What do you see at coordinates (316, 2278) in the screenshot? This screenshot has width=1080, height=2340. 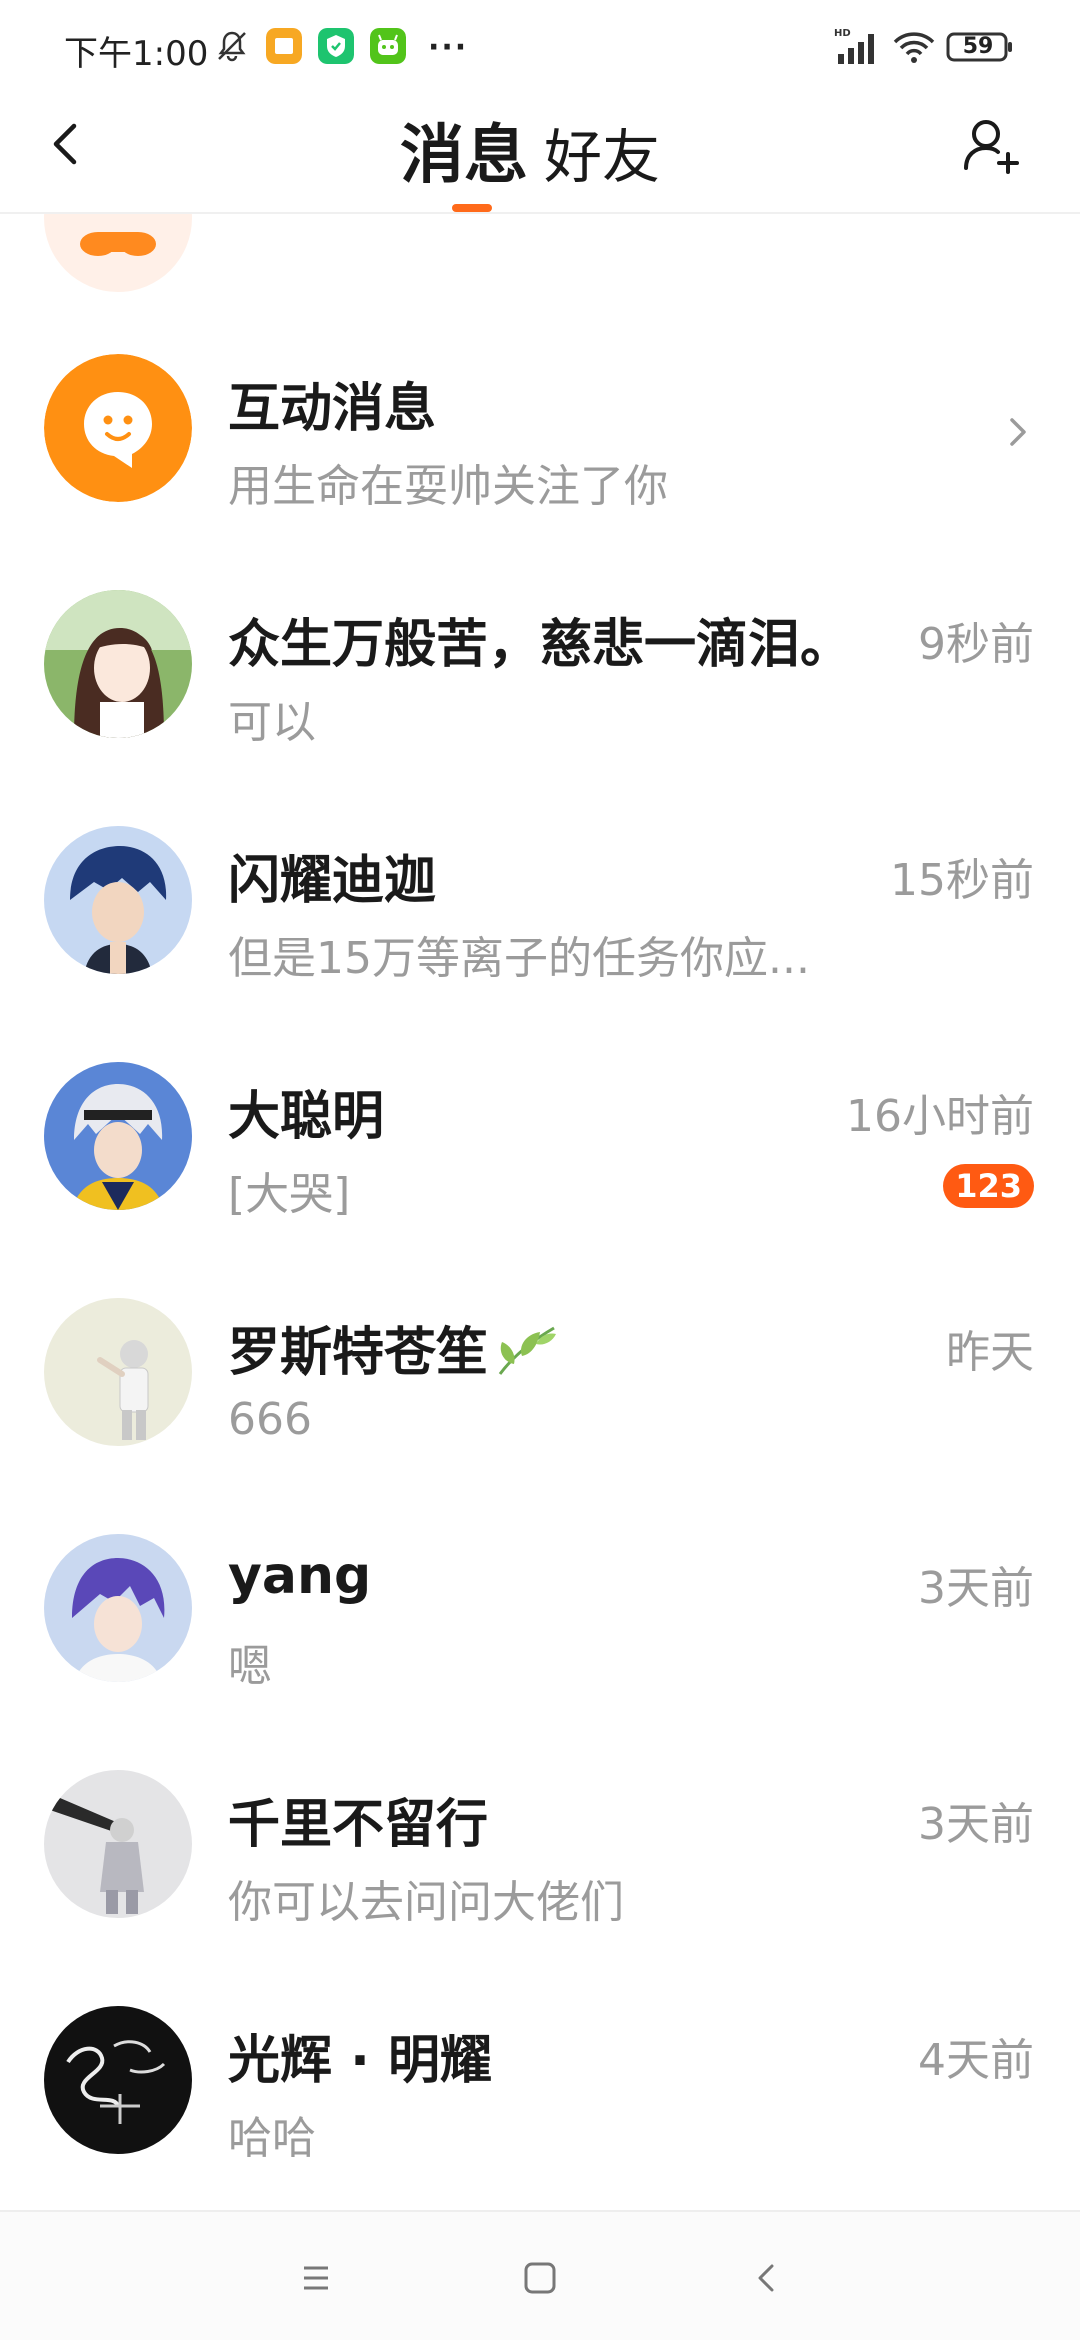 I see `menu-icon` at bounding box center [316, 2278].